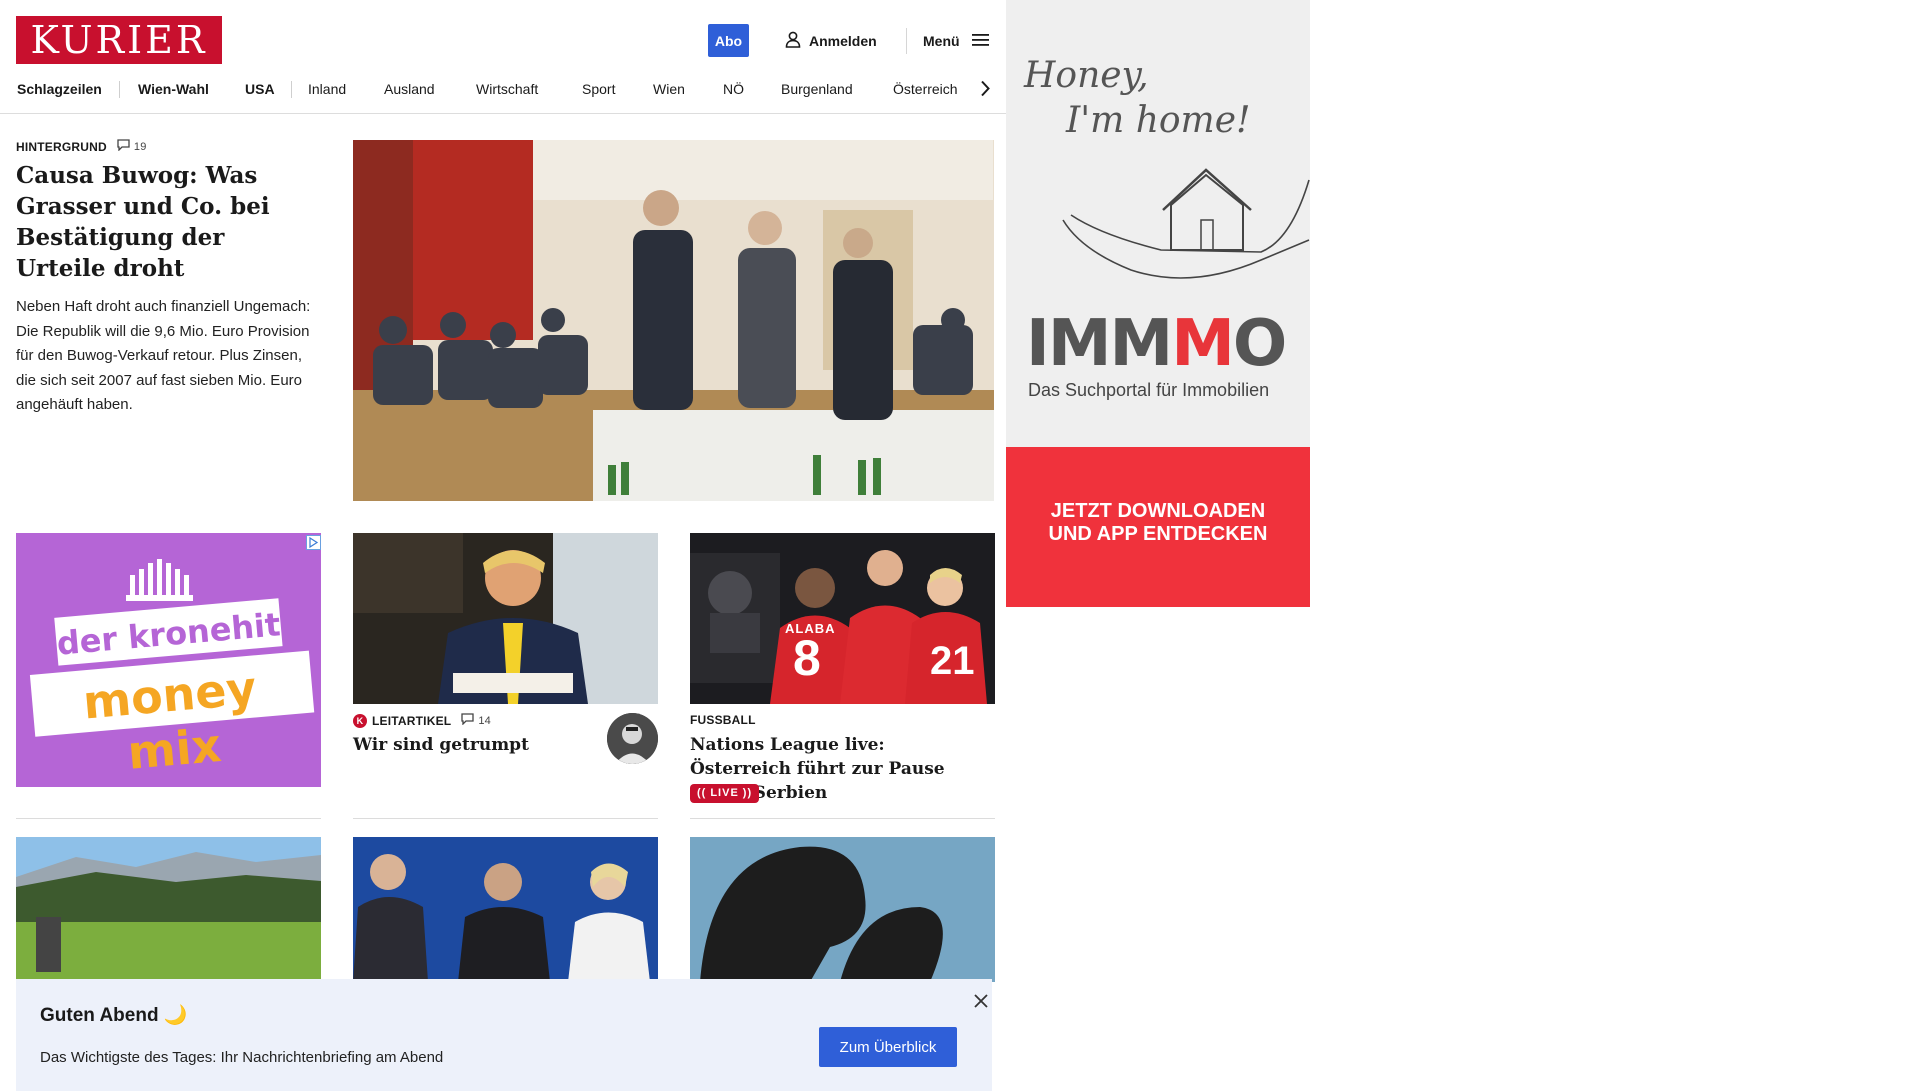 The image size is (1920, 1091). I want to click on kronehit-line2: money mix, so click(169, 720).